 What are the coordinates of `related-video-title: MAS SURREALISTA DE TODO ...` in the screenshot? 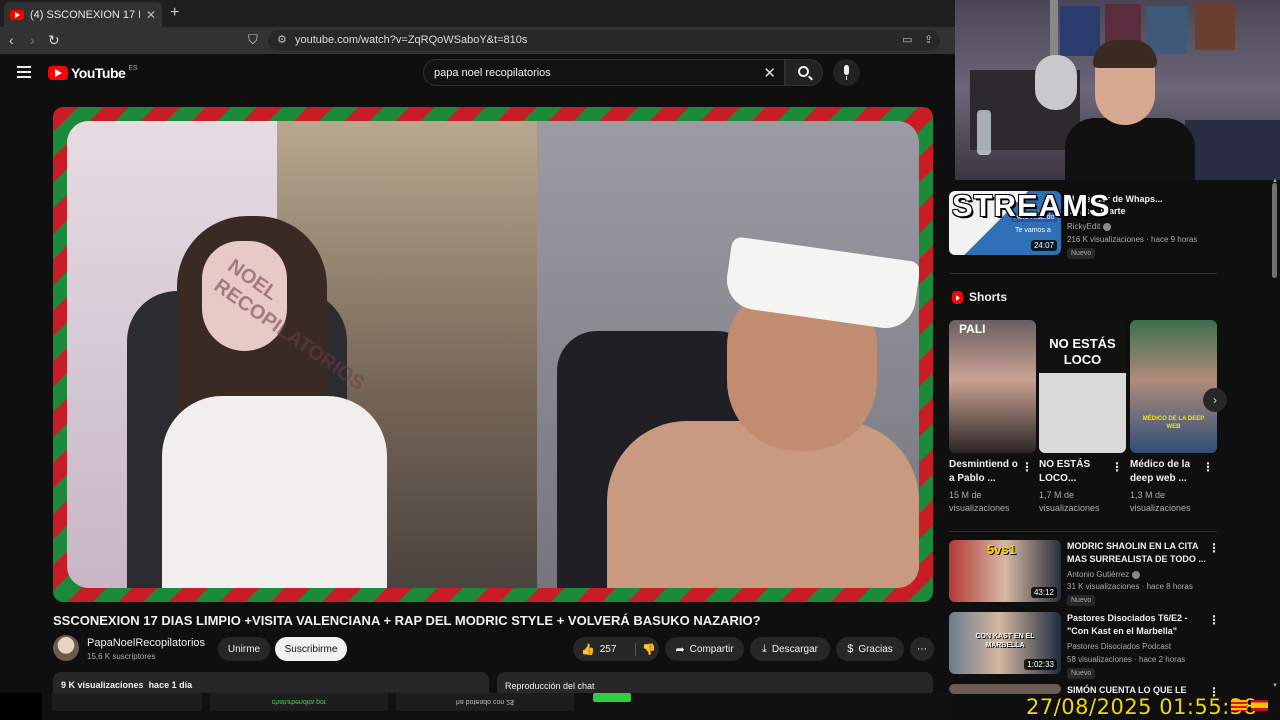 It's located at (1136, 559).